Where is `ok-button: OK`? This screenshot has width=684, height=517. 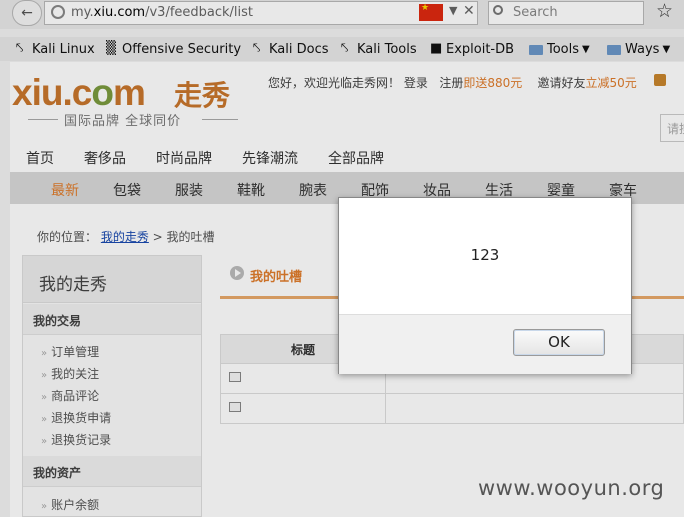 ok-button: OK is located at coordinates (559, 342).